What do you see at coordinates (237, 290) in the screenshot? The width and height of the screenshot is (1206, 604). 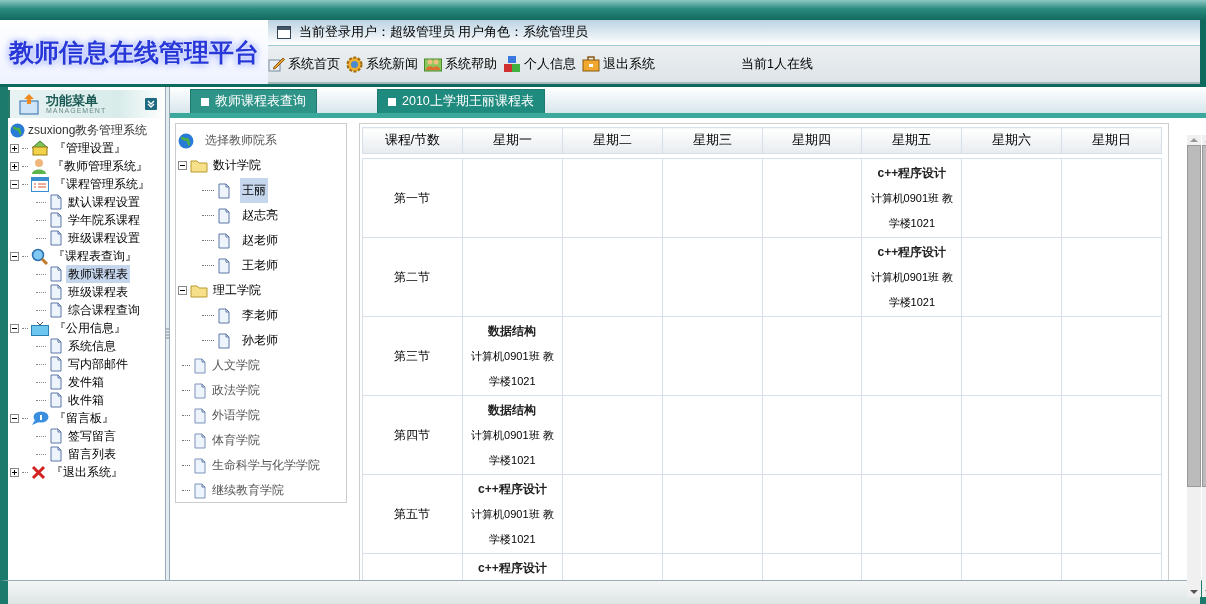 I see `college-folder: 理工学院` at bounding box center [237, 290].